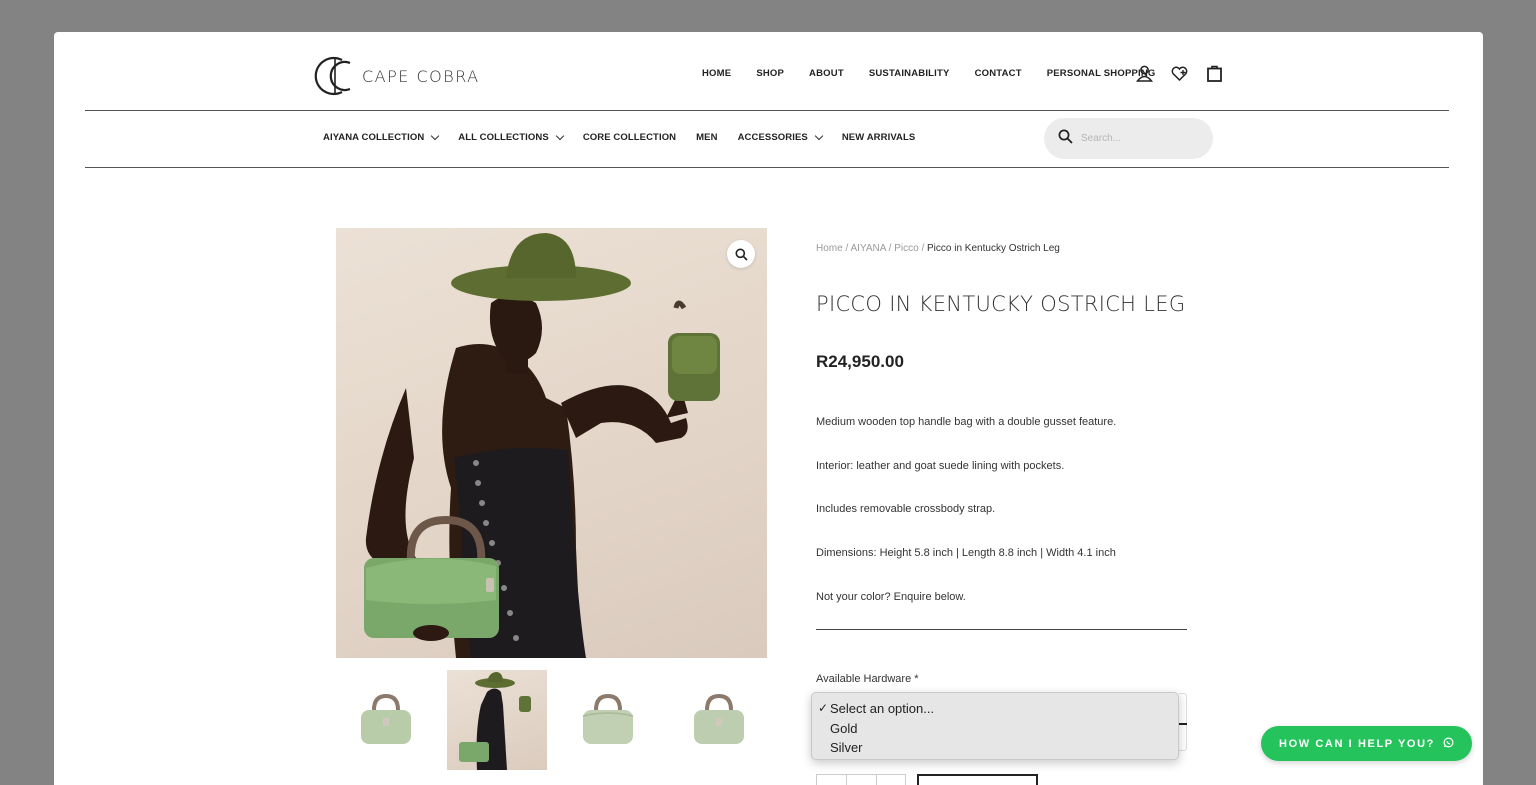  I want to click on subnav-label: MEN, so click(707, 137).